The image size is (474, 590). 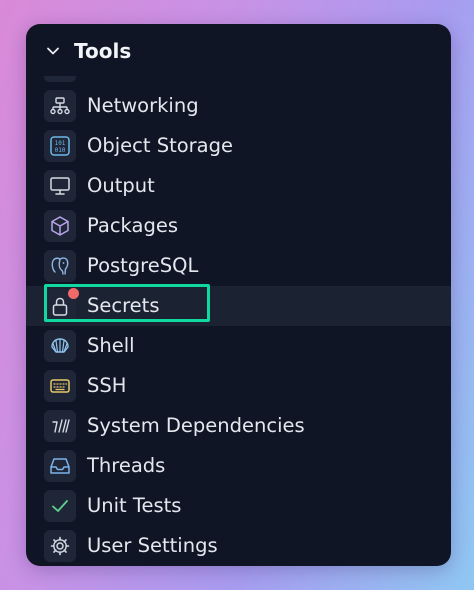 I want to click on tool-item-packages: Packages, so click(x=238, y=226).